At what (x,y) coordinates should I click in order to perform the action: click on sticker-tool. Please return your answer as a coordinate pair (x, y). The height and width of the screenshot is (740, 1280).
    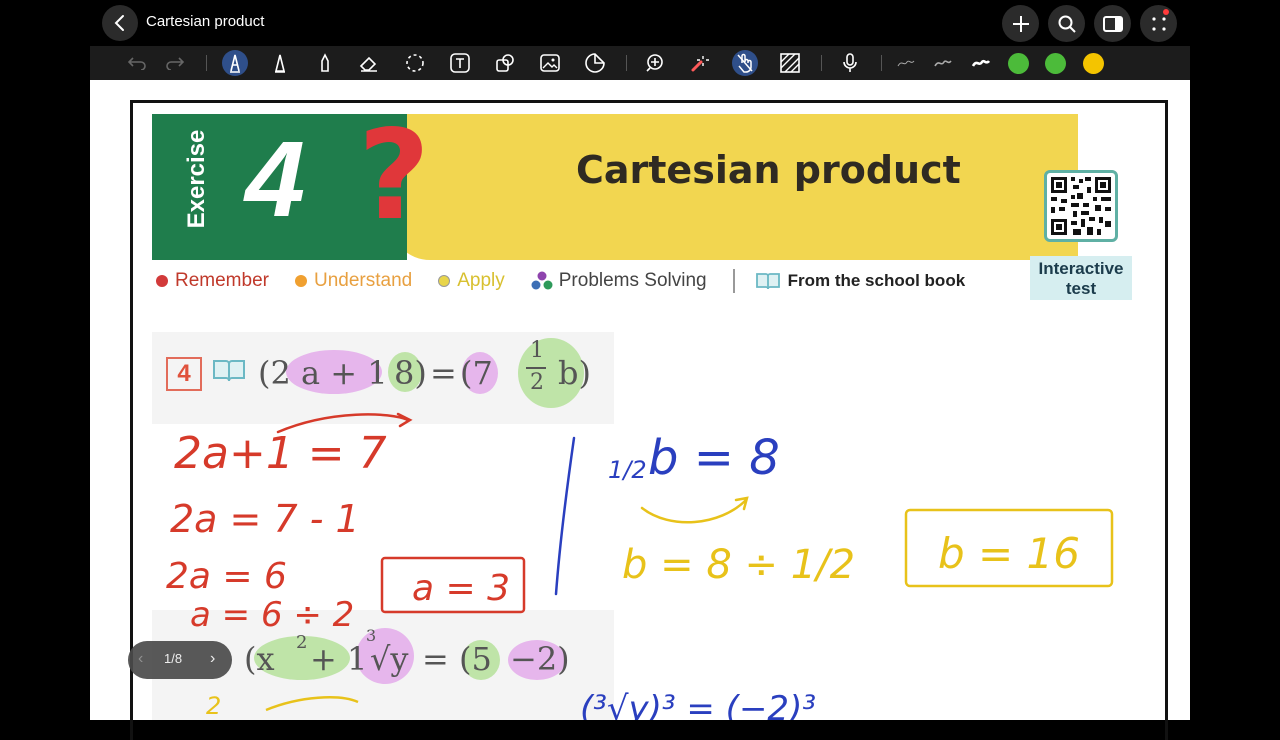
    Looking at the image, I should click on (595, 63).